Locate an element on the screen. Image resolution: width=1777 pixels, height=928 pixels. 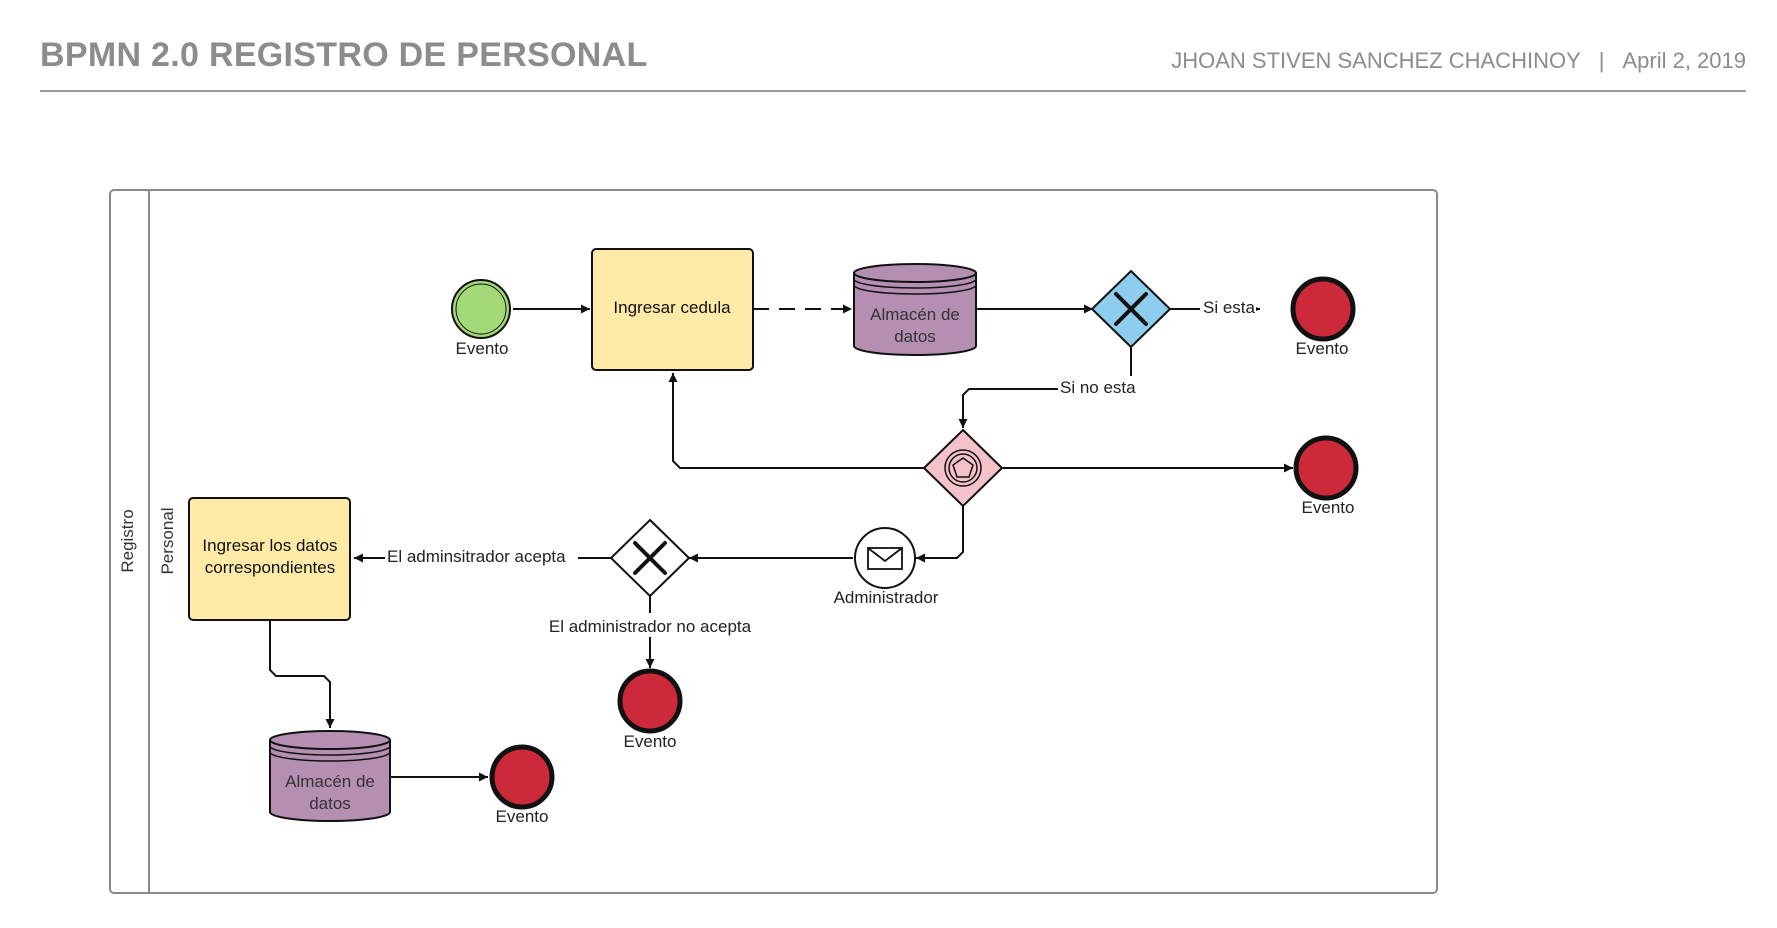
end-event-si-esta: Evento is located at coordinates (1323, 317).